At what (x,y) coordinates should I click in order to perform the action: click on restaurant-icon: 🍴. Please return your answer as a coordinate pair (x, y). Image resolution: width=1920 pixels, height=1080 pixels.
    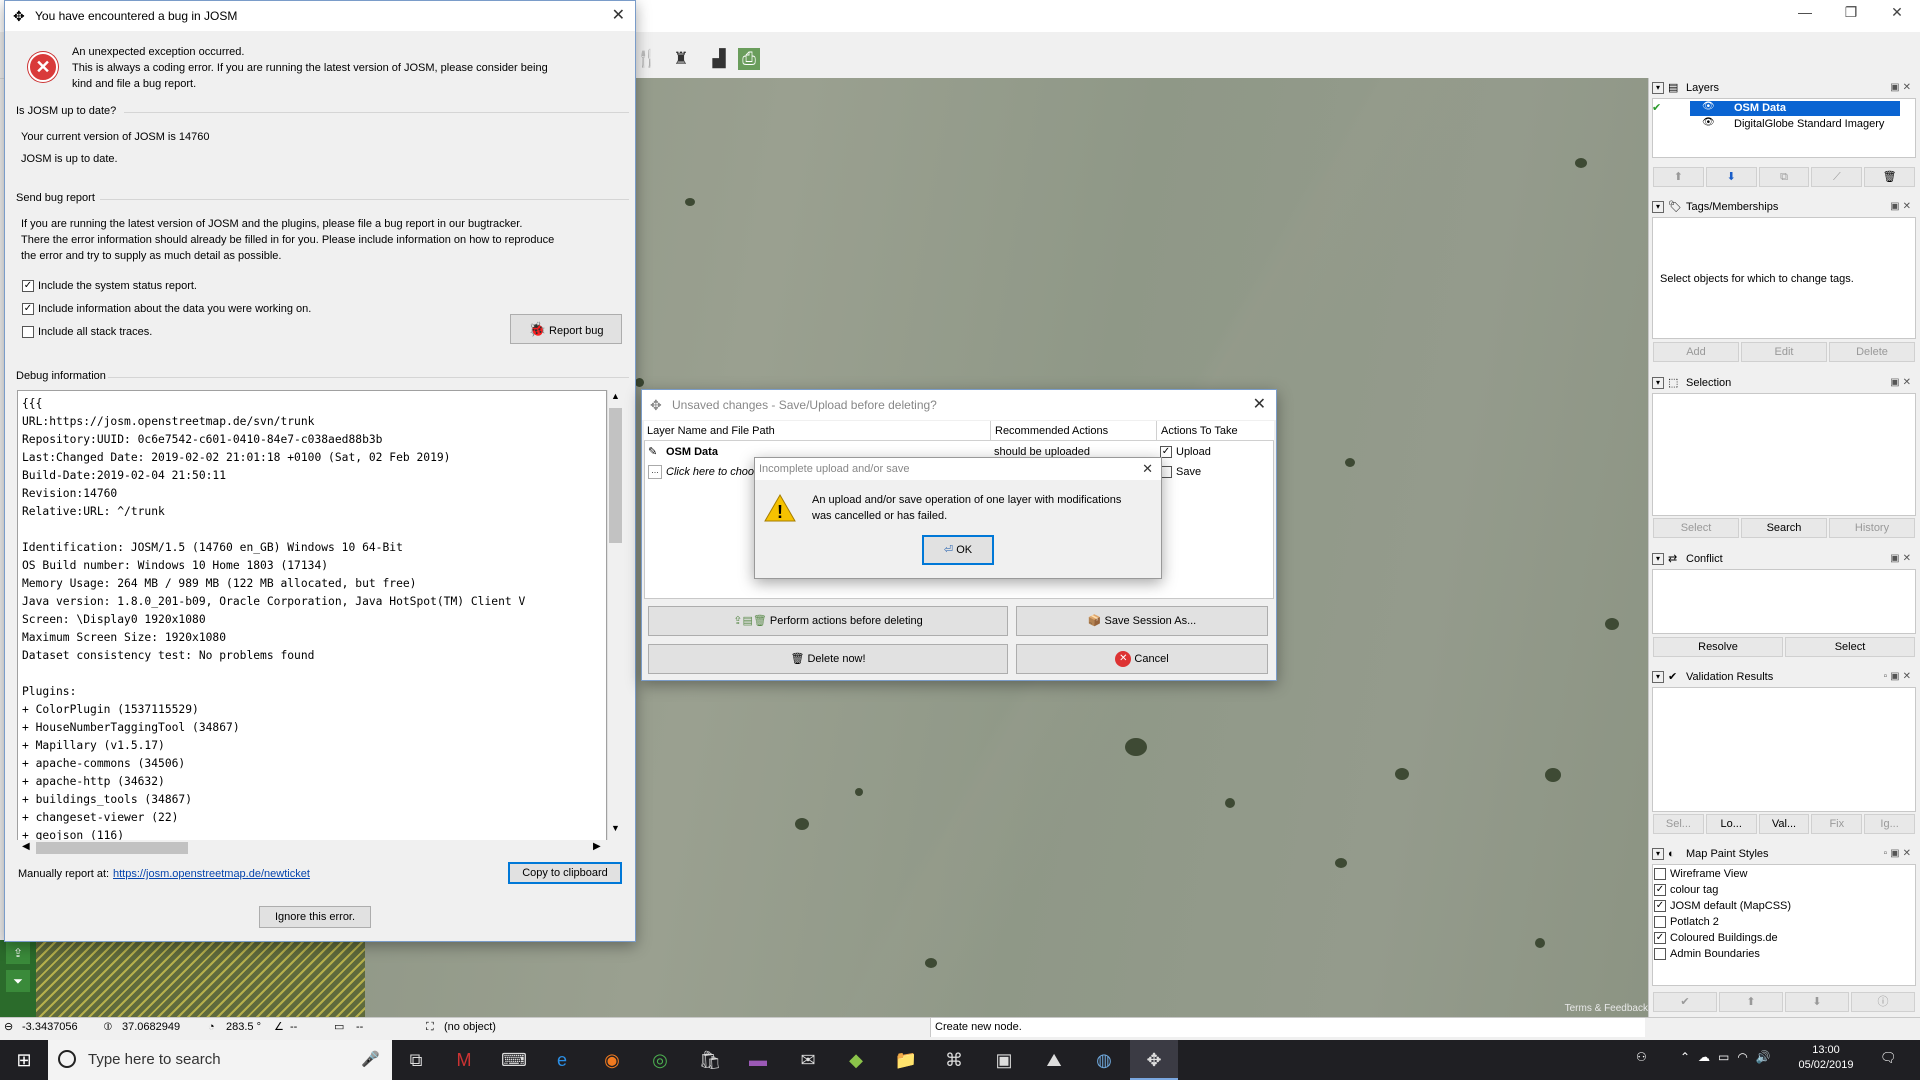
    Looking at the image, I should click on (647, 59).